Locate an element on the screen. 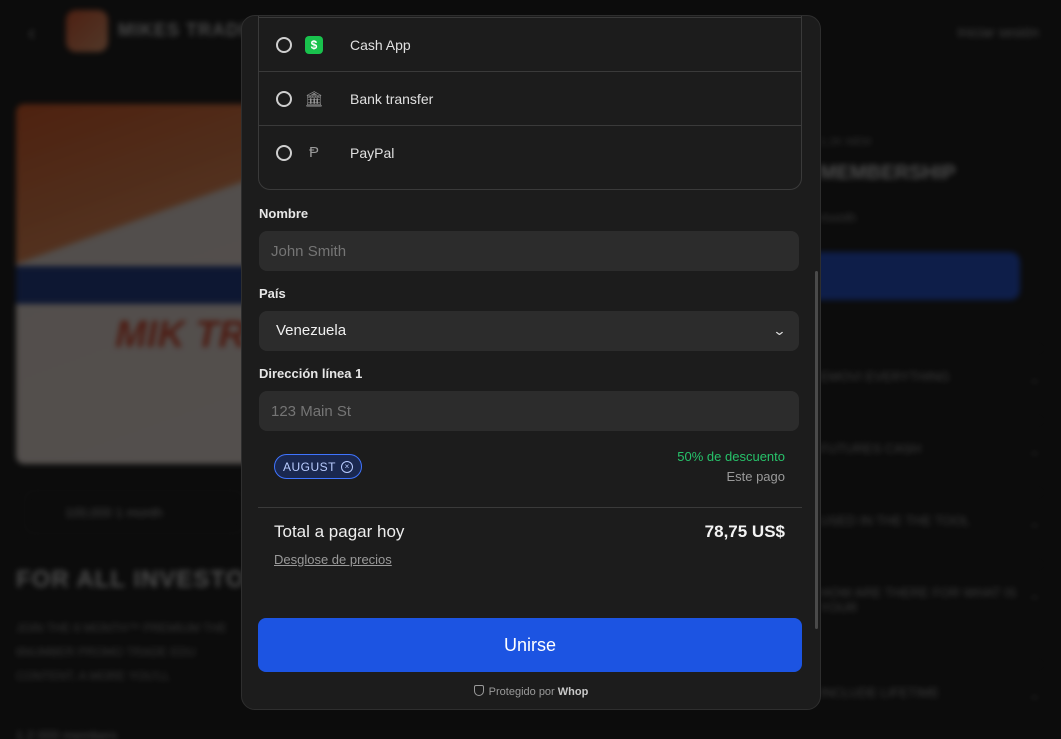 This screenshot has height=739, width=1061. shield-icon is located at coordinates (478, 690).